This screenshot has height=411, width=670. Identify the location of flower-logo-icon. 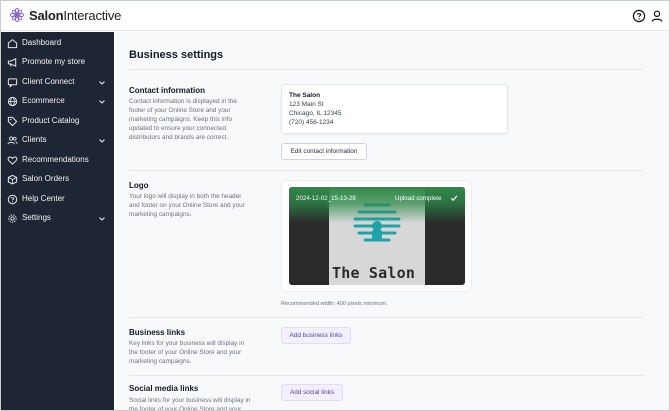
(17, 15).